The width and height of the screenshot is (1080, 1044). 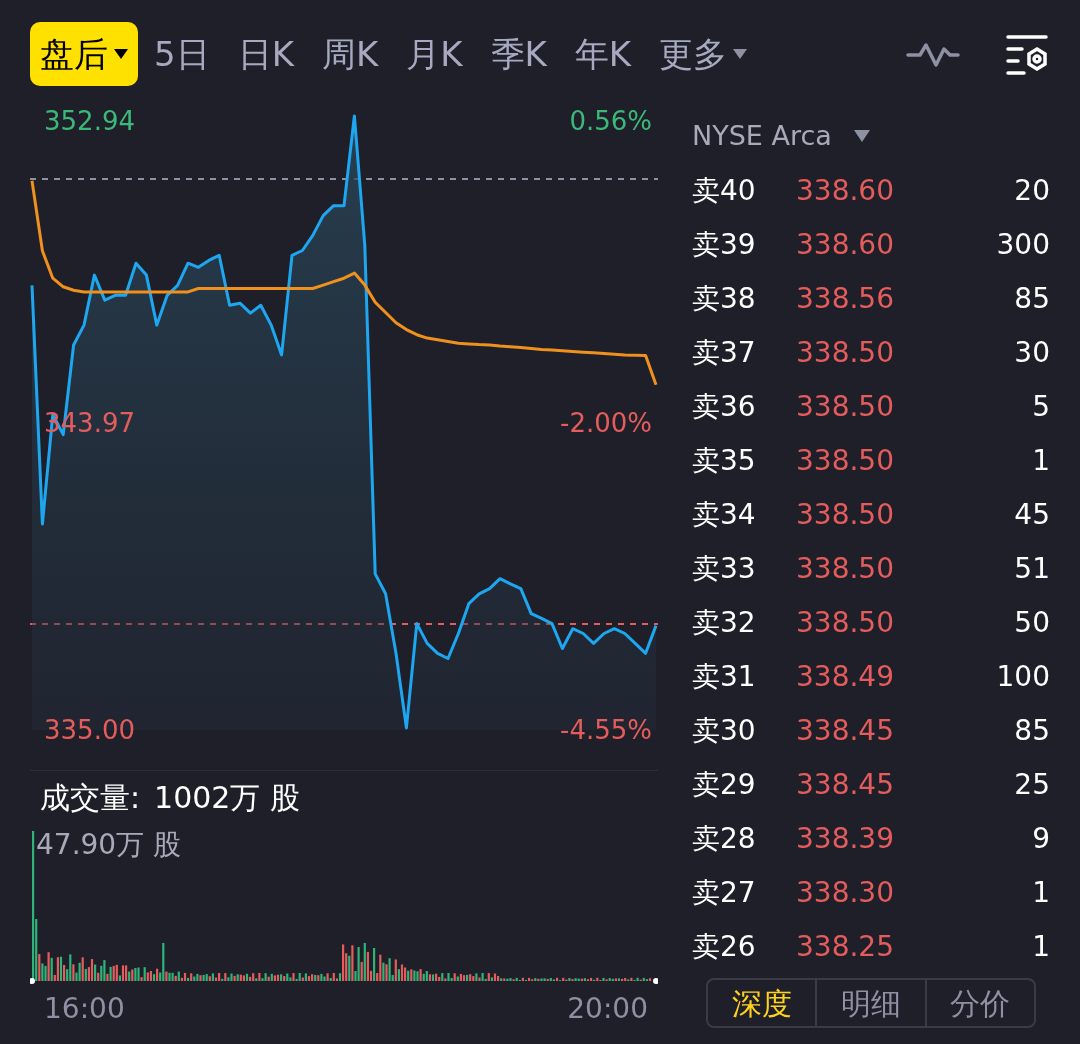 What do you see at coordinates (724, 353) in the screenshot?
I see `ask-level: 卖37` at bounding box center [724, 353].